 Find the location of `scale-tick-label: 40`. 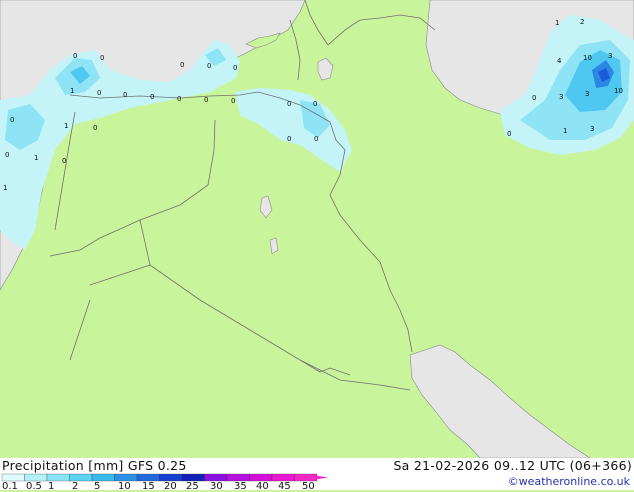

scale-tick-label: 40 is located at coordinates (262, 486).